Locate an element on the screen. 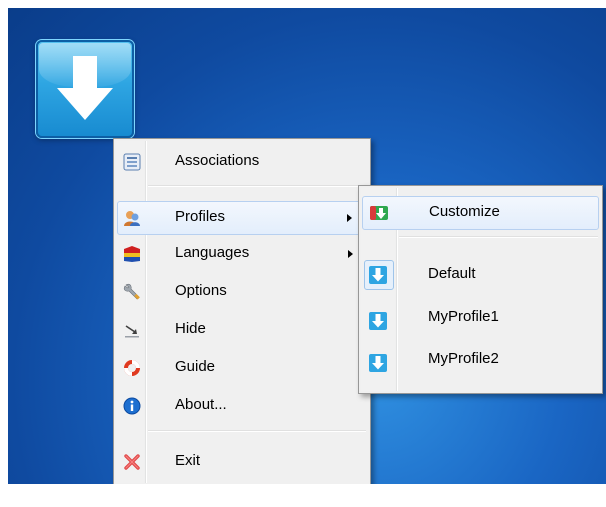 This screenshot has height=507, width=606. menu-item-hide: Hide is located at coordinates (242, 330).